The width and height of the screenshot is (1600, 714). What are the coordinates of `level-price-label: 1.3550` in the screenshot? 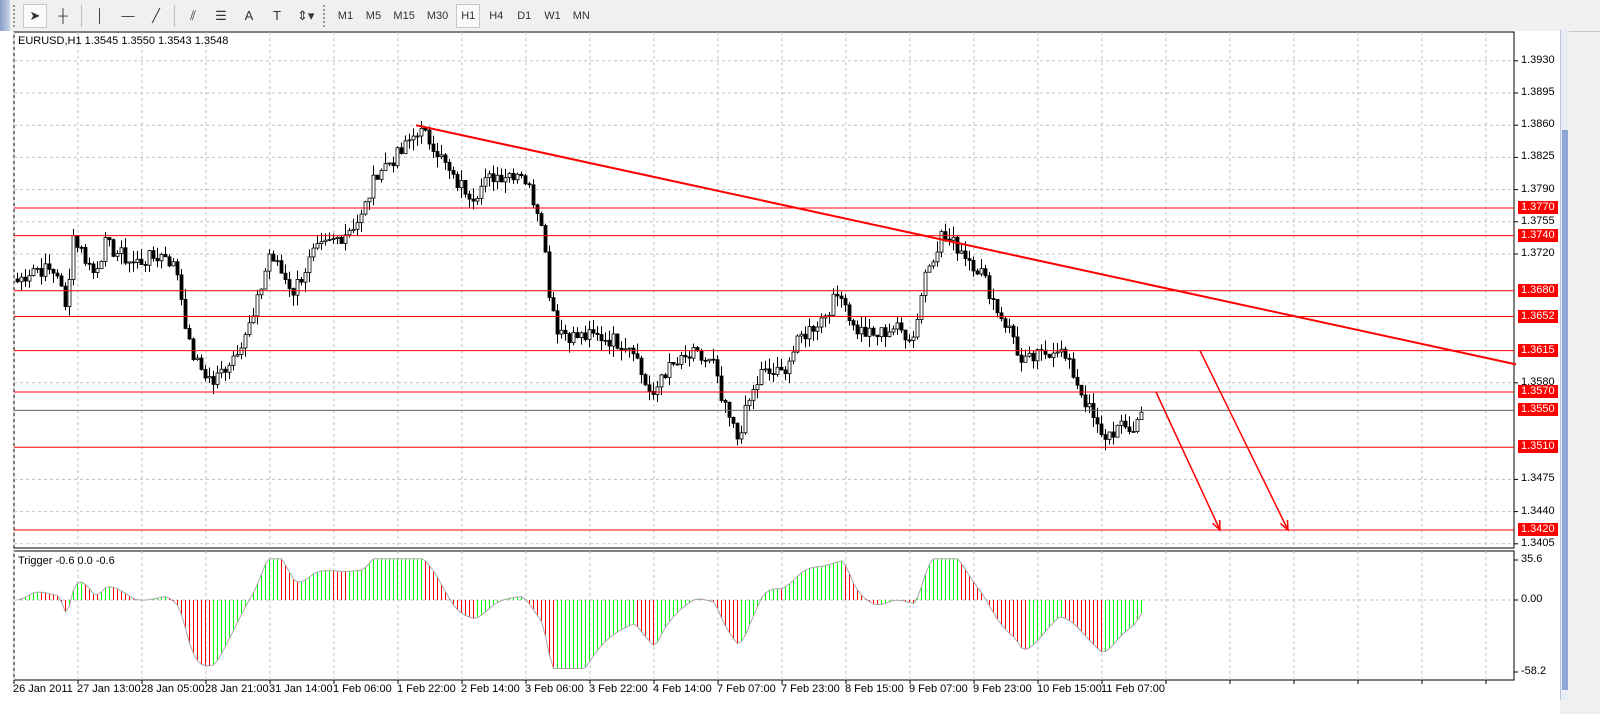 It's located at (1538, 410).